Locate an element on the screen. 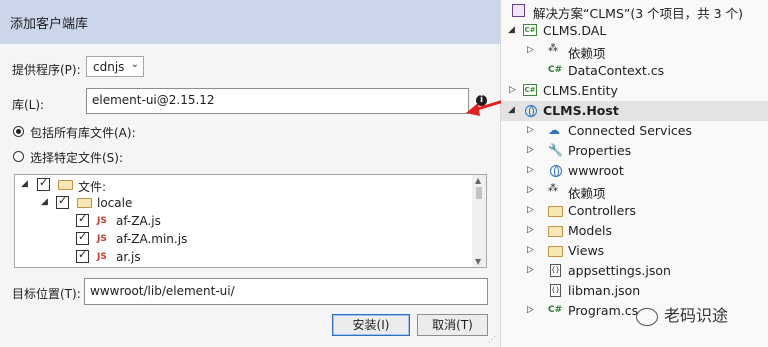  node-label: appsettings.json is located at coordinates (619, 270).